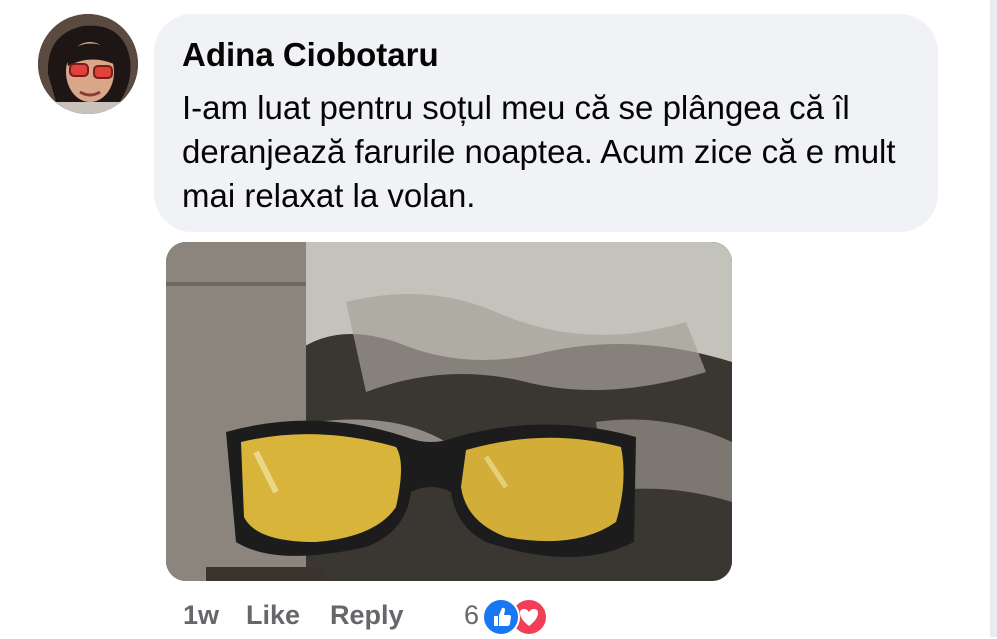 The width and height of the screenshot is (997, 639). Describe the element at coordinates (201, 615) in the screenshot. I see `comment-time: 1w` at that location.